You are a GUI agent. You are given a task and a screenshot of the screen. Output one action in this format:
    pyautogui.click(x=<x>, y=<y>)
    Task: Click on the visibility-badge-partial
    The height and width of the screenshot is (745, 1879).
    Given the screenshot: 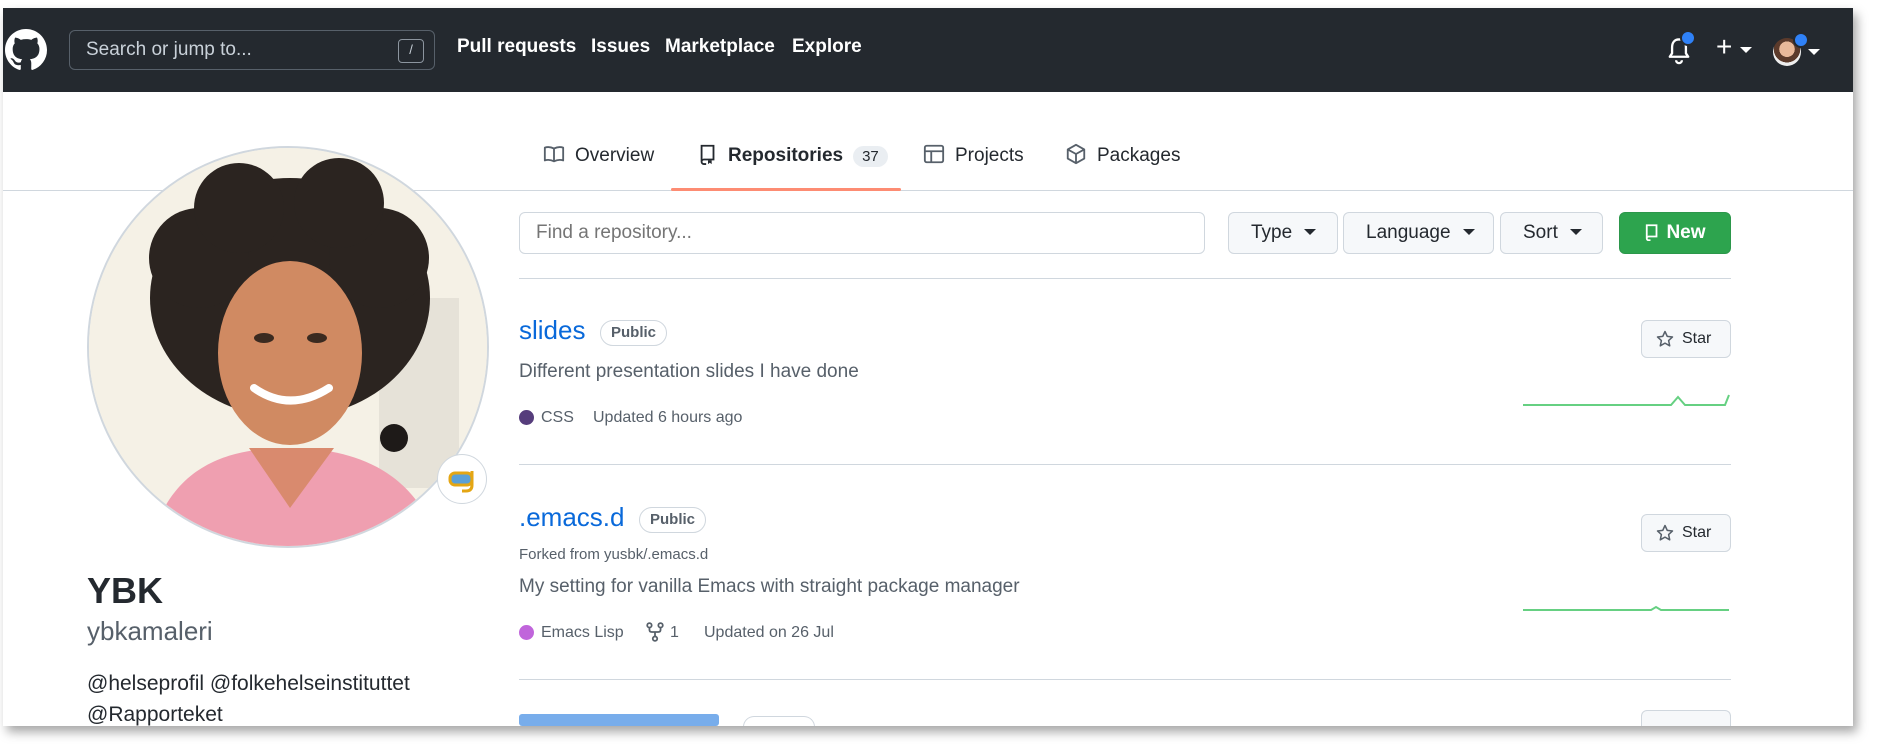 What is the action you would take?
    pyautogui.click(x=779, y=721)
    